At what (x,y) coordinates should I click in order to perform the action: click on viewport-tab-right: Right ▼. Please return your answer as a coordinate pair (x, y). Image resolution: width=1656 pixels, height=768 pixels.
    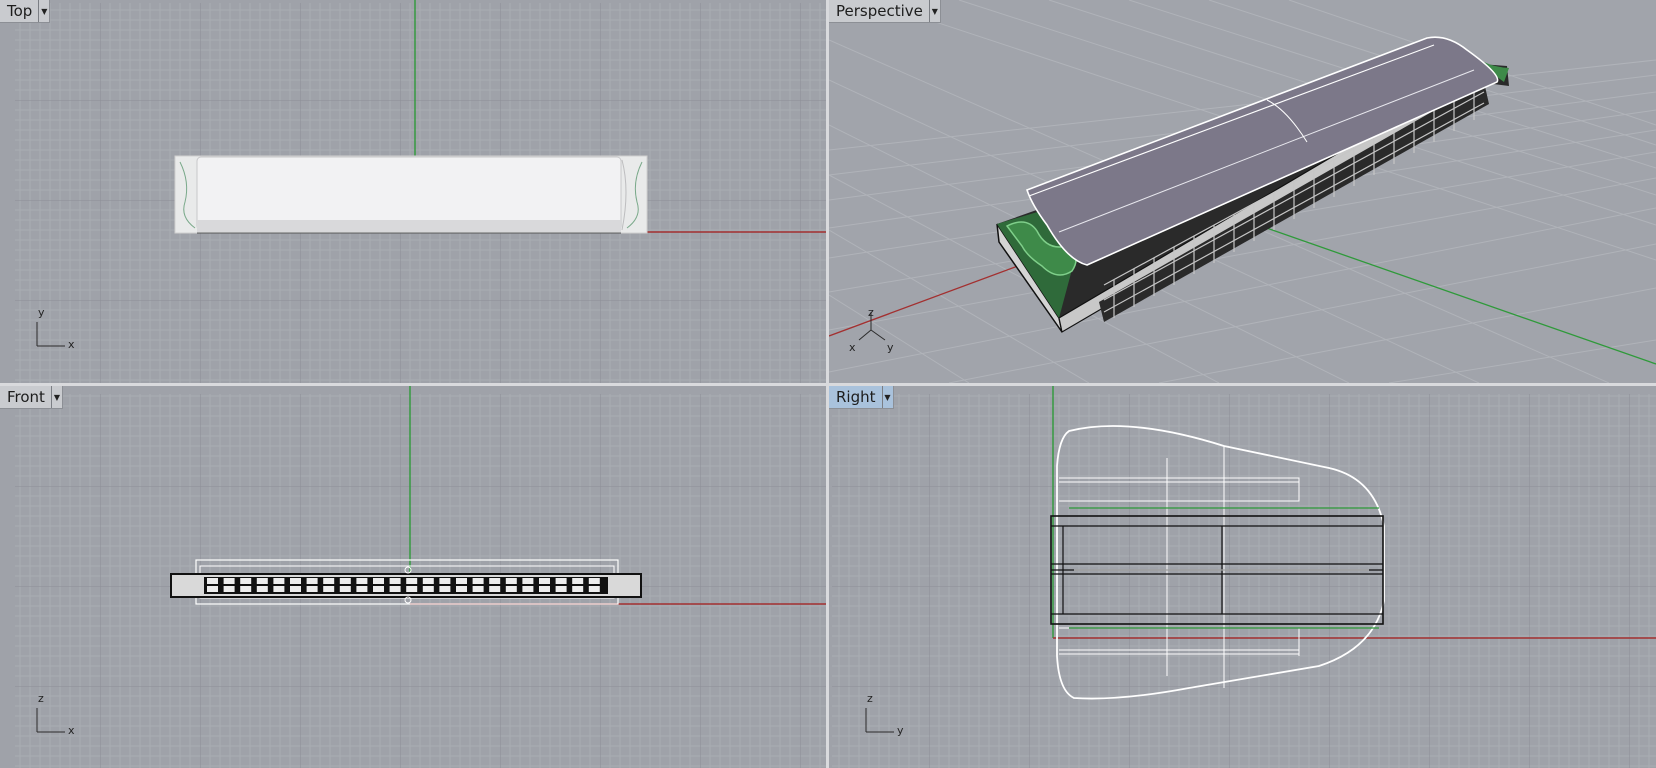
    Looking at the image, I should click on (861, 397).